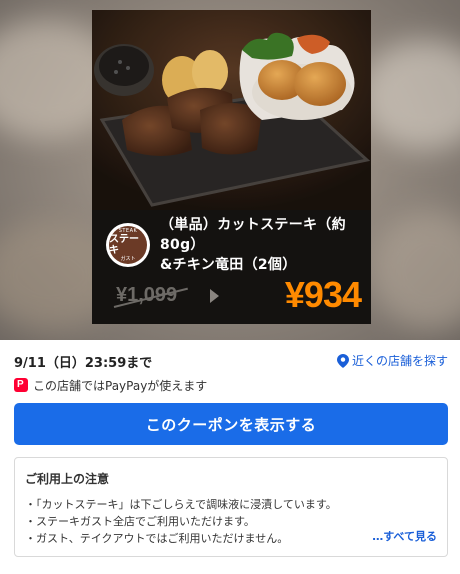 The image size is (460, 574). What do you see at coordinates (214, 296) in the screenshot?
I see `arrow-right-icon` at bounding box center [214, 296].